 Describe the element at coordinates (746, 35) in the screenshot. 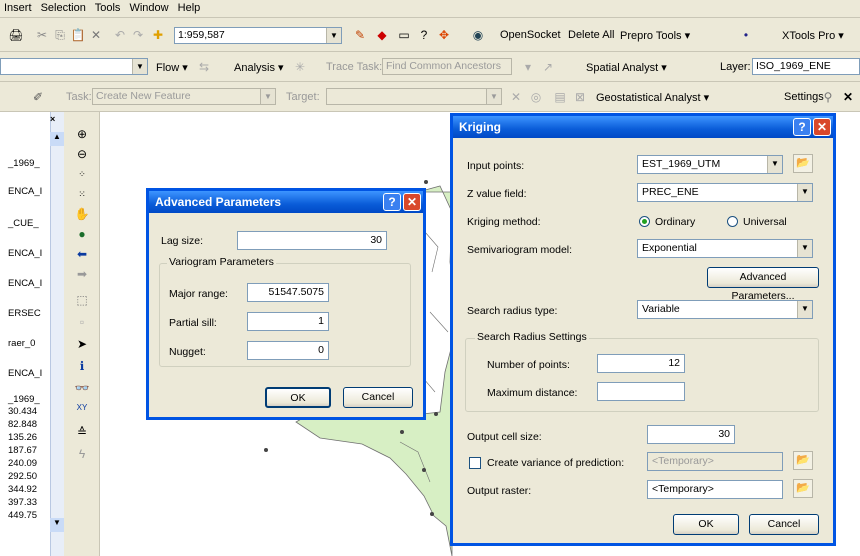

I see `layer-tool-icon: •` at that location.